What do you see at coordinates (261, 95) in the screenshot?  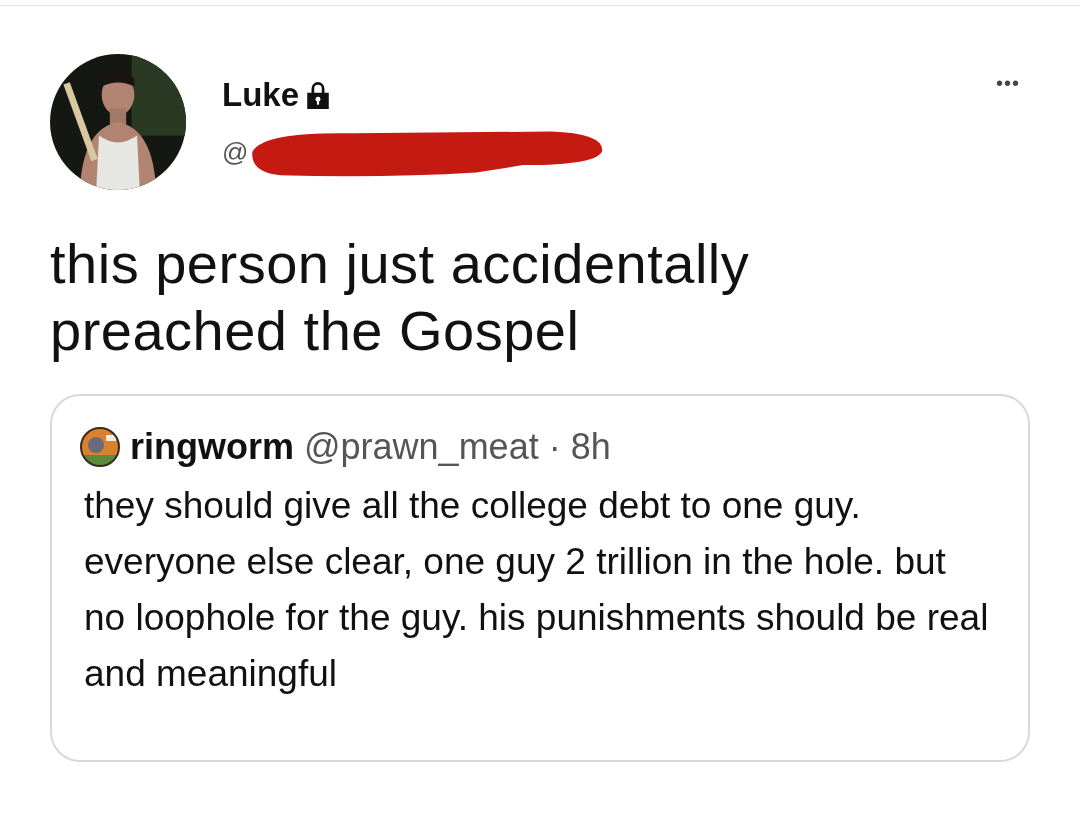 I see `user-name: Luke` at bounding box center [261, 95].